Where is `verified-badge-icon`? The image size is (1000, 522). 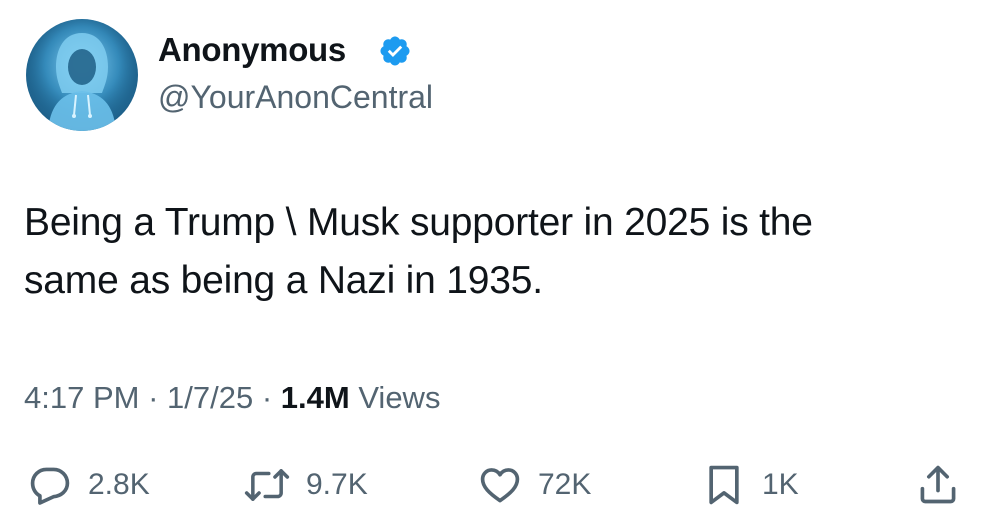
verified-badge-icon is located at coordinates (395, 51).